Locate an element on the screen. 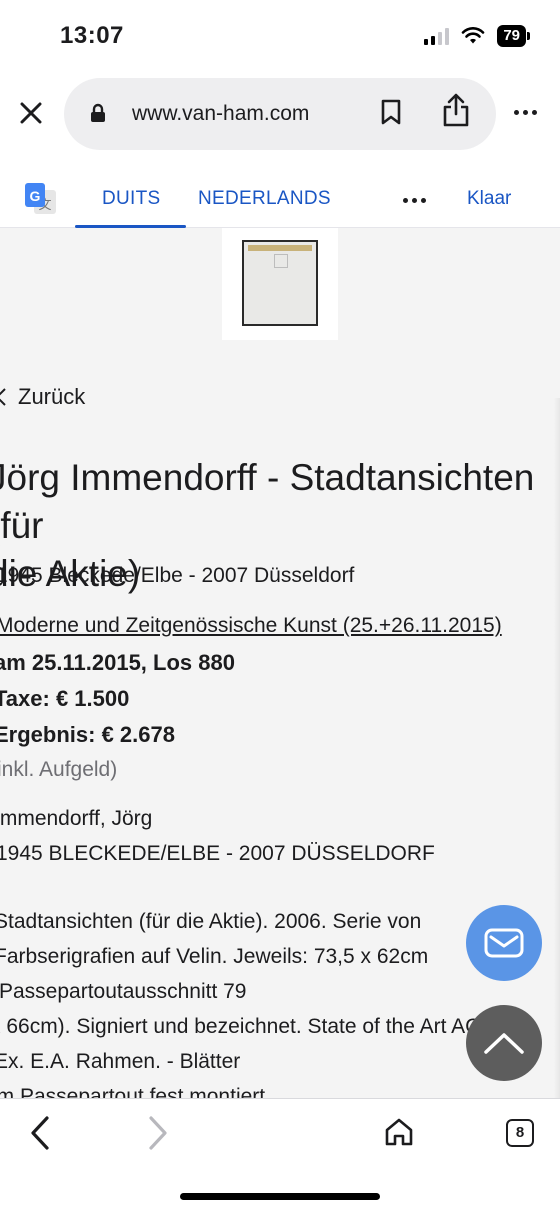  scroll-to-top-button is located at coordinates (504, 1043).